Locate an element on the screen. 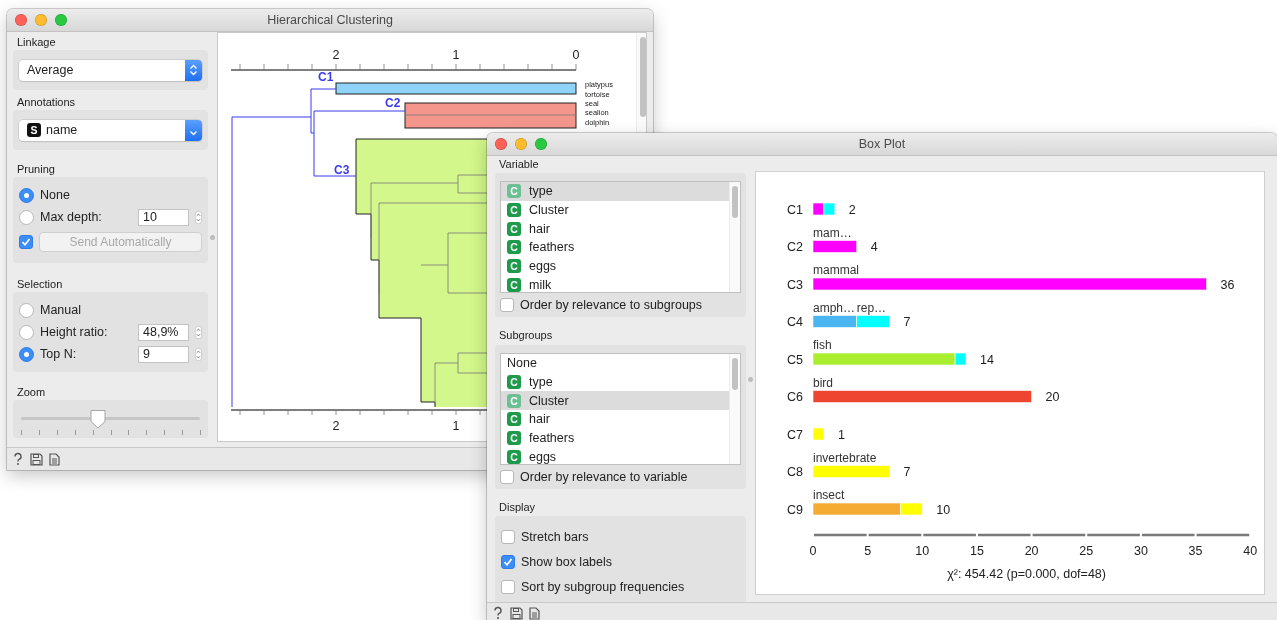 The image size is (1277, 620). number-field: 9 is located at coordinates (164, 354).